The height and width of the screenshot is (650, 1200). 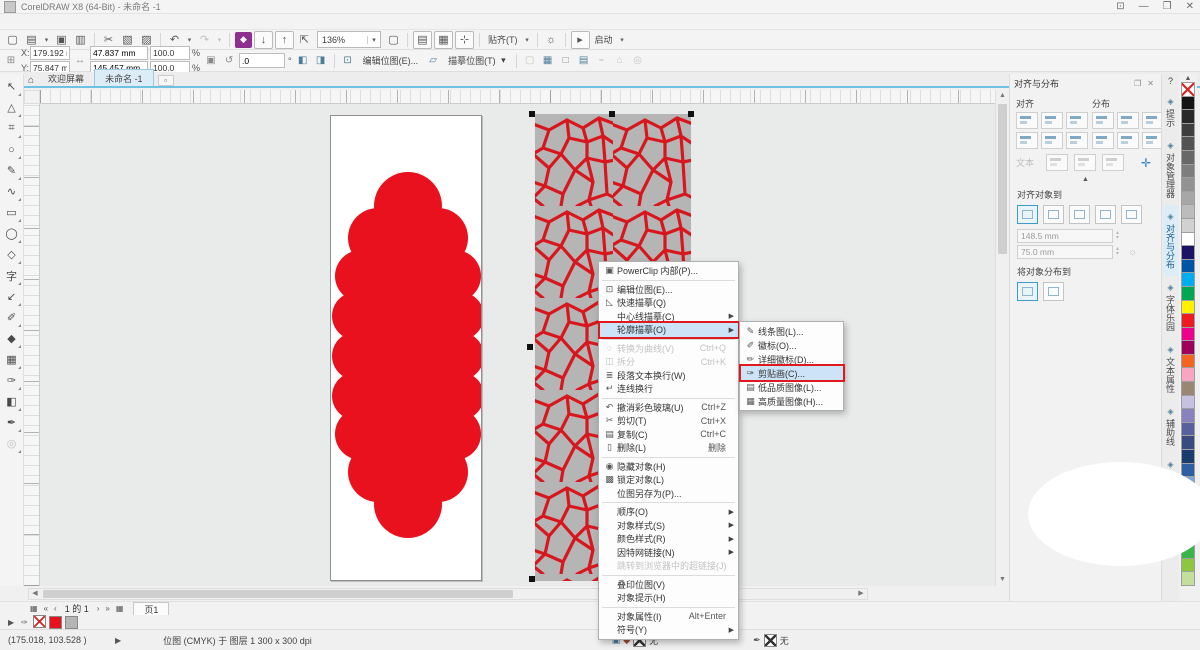 What do you see at coordinates (1085, 179) in the screenshot?
I see `collapse-section-icon: ▲` at bounding box center [1085, 179].